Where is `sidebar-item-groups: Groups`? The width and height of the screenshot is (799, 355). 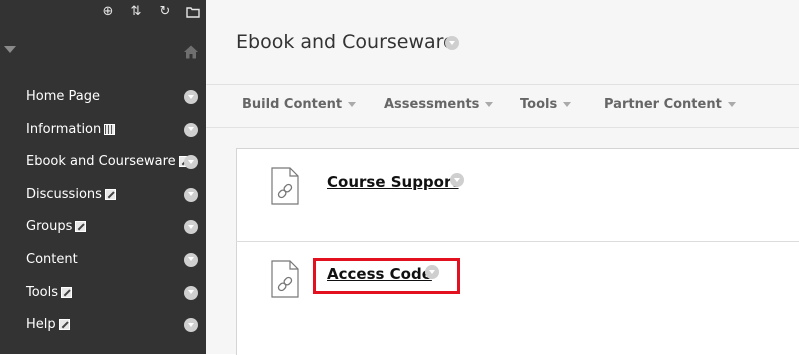 sidebar-item-groups: Groups is located at coordinates (103, 227).